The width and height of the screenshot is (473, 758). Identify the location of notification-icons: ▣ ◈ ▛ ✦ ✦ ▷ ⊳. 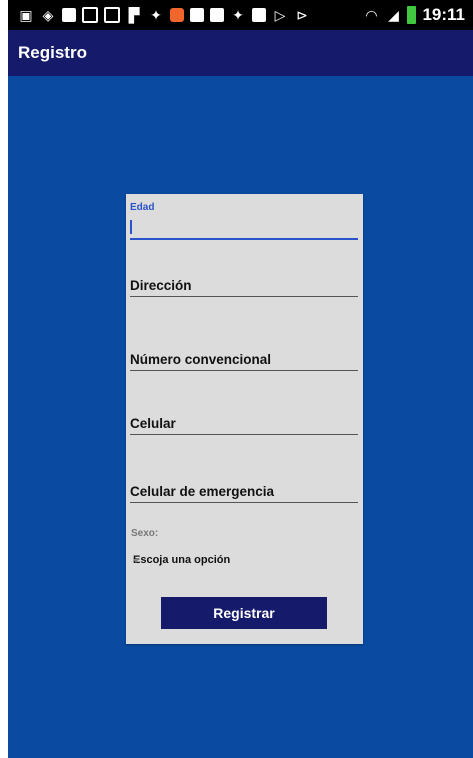
(159, 15).